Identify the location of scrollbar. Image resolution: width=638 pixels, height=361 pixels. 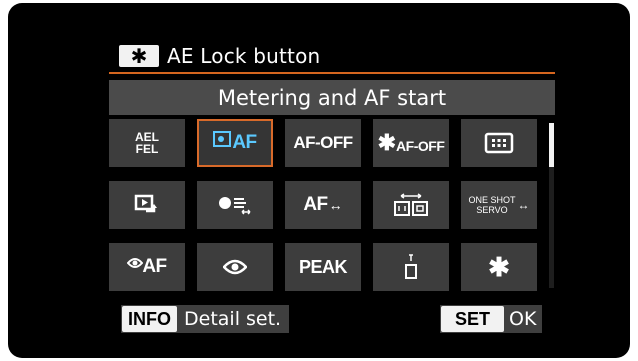
(551, 205).